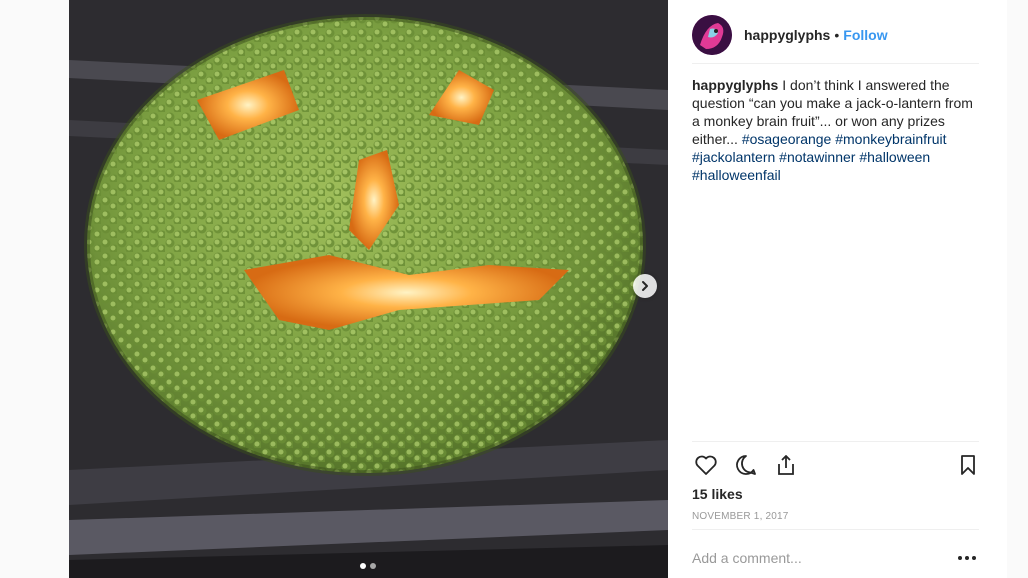  I want to click on more-options-button, so click(967, 558).